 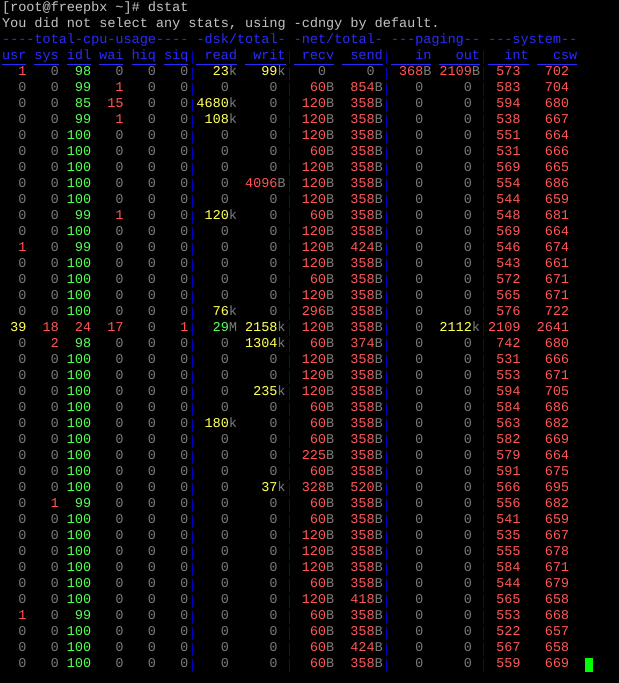 What do you see at coordinates (557, 345) in the screenshot?
I see `table-cell: 680` at bounding box center [557, 345].